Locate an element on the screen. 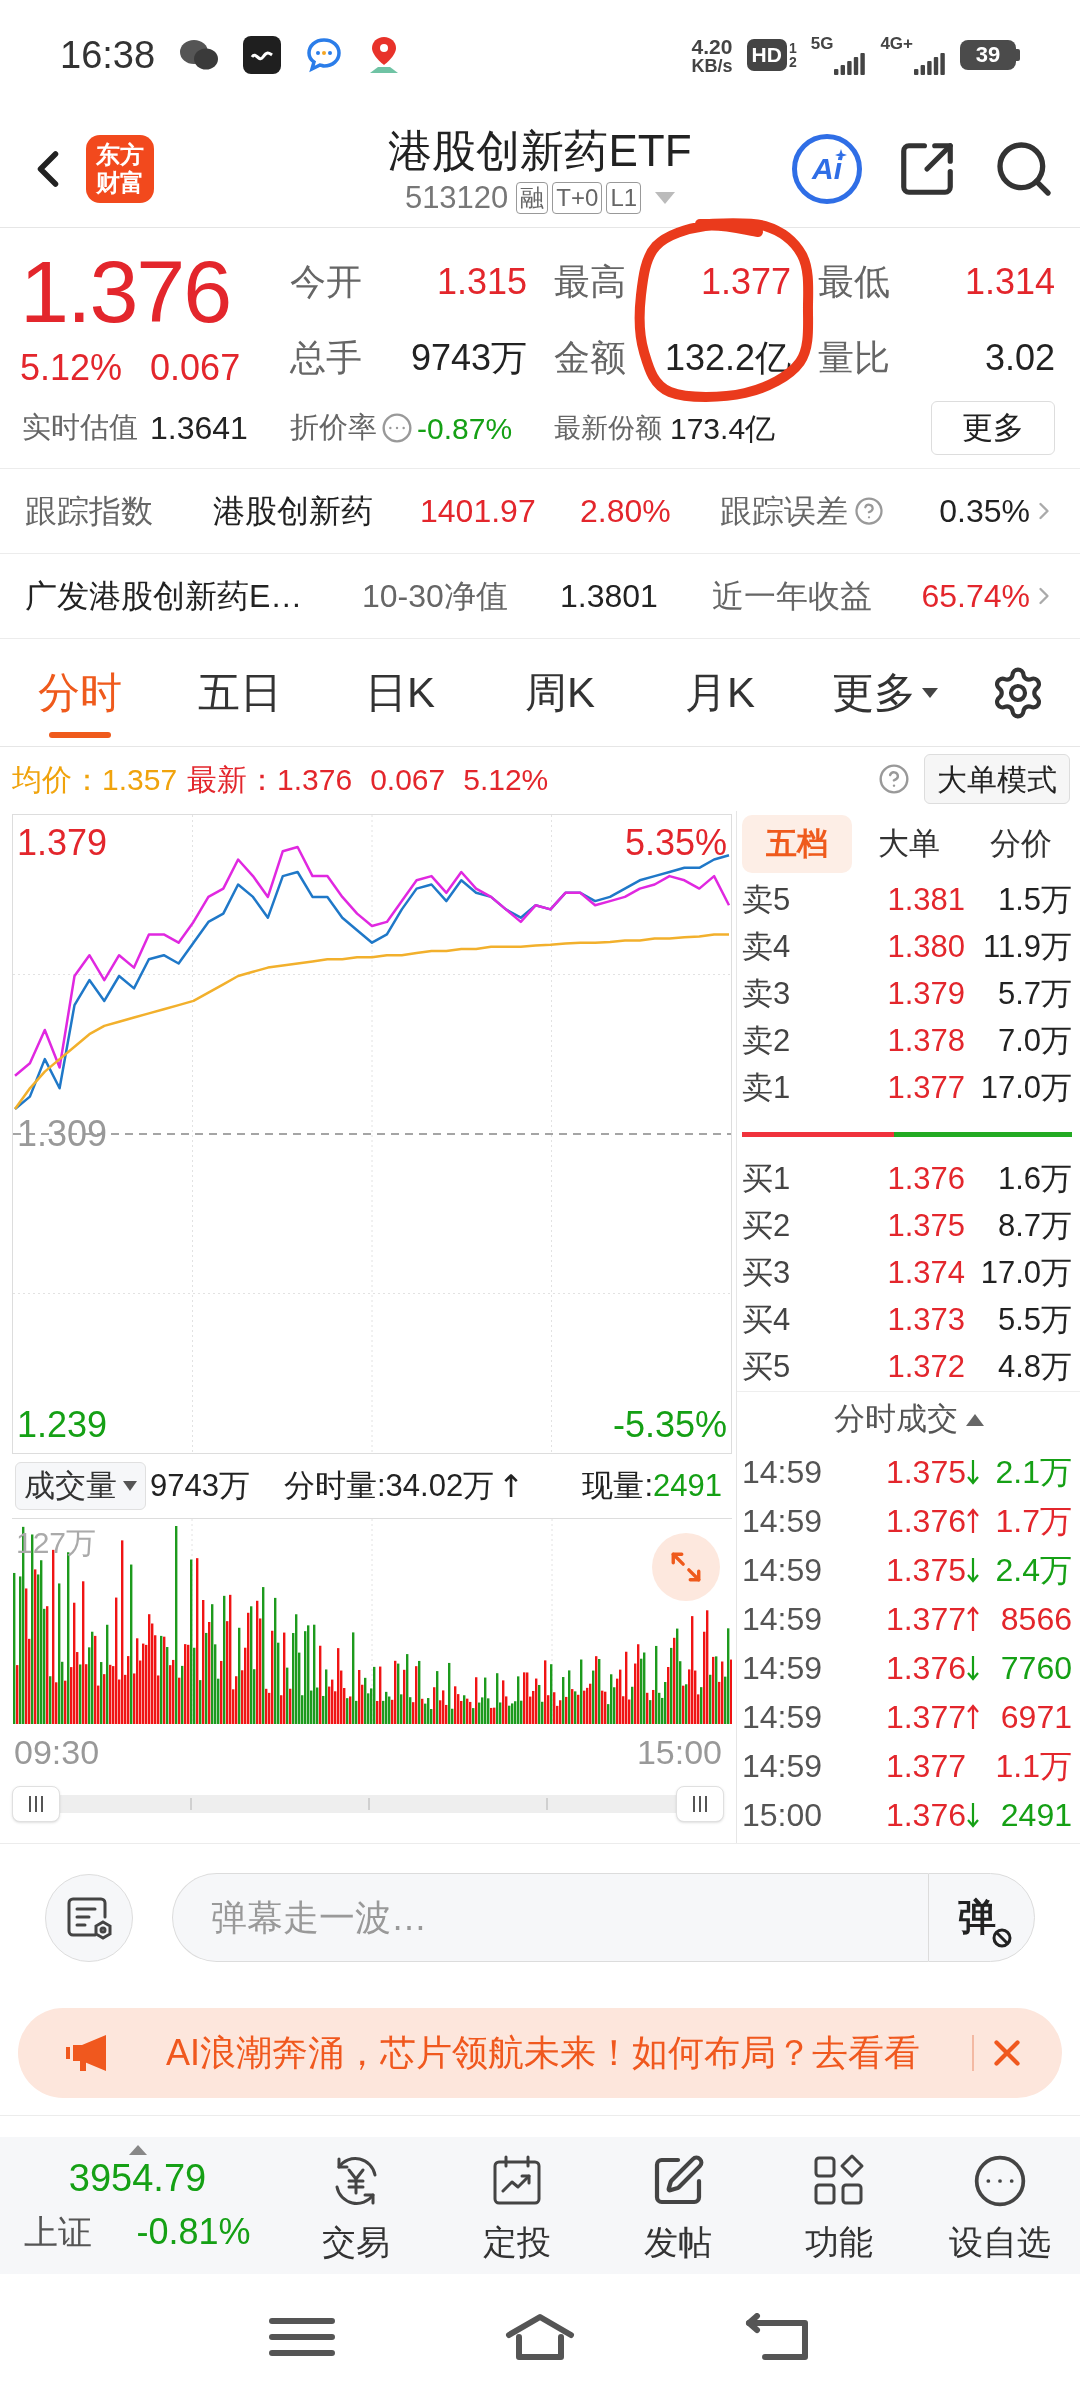  clock-time: 16:38 is located at coordinates (108, 55).